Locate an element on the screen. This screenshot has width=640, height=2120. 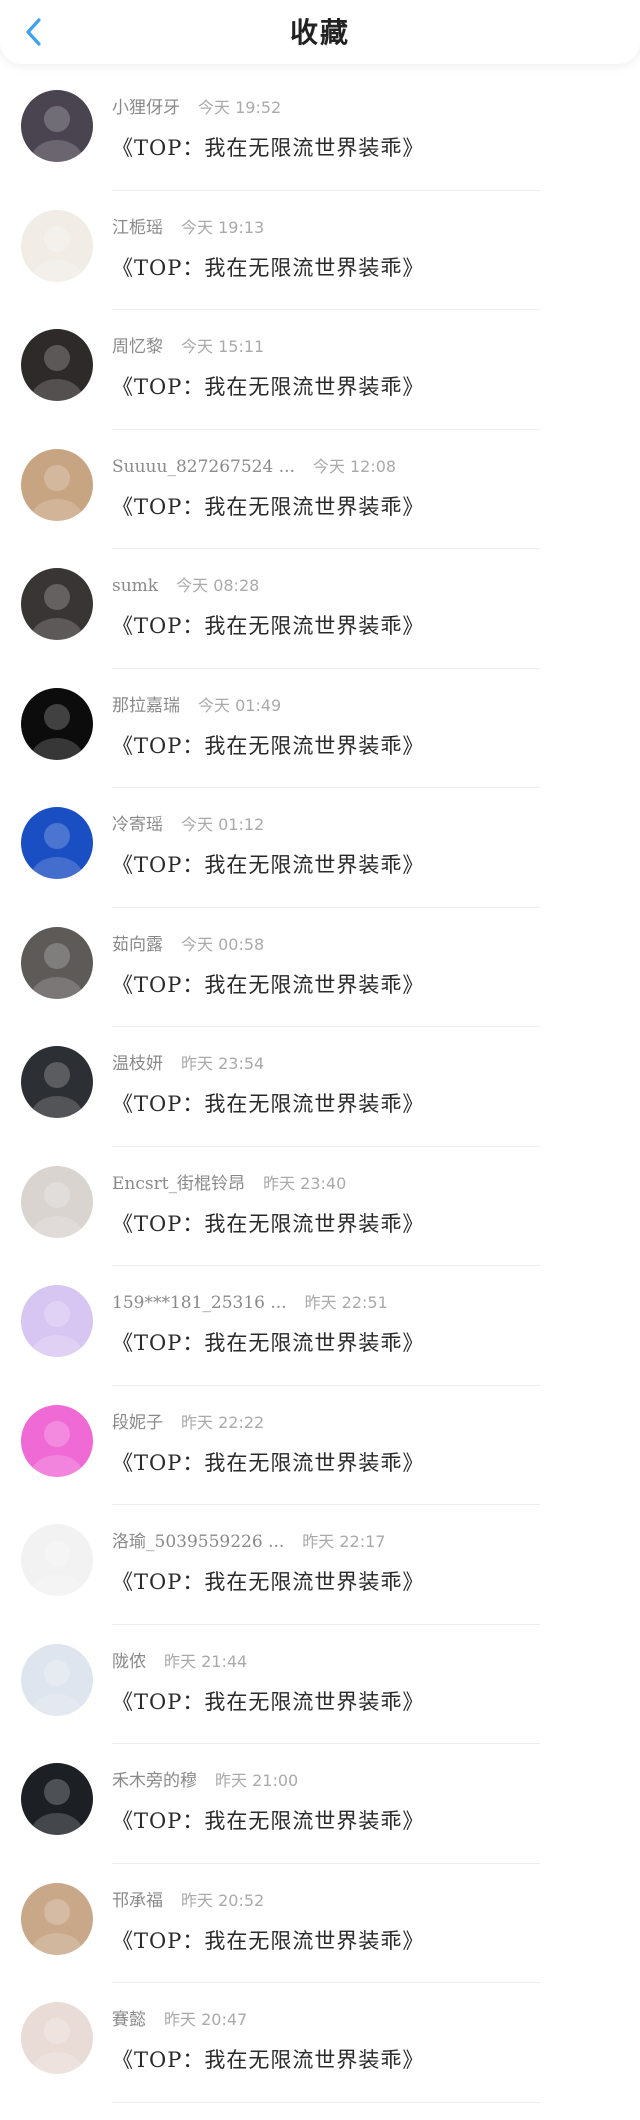
list-item: 冷寄瑶 今天 01:12 《TOP：我在无限流世界装乖》 is located at coordinates (320, 865).